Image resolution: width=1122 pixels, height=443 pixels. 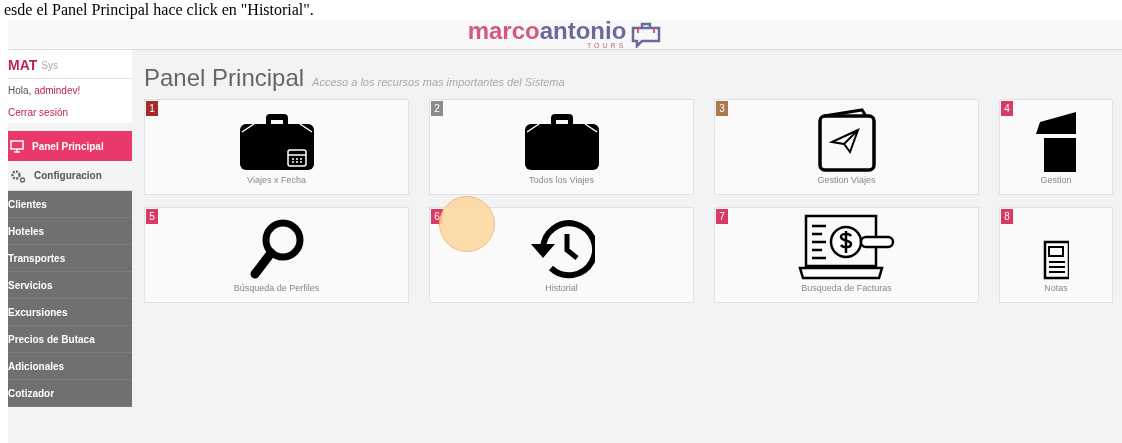 What do you see at coordinates (70, 146) in the screenshot?
I see `sidebar-item: Panel Principal` at bounding box center [70, 146].